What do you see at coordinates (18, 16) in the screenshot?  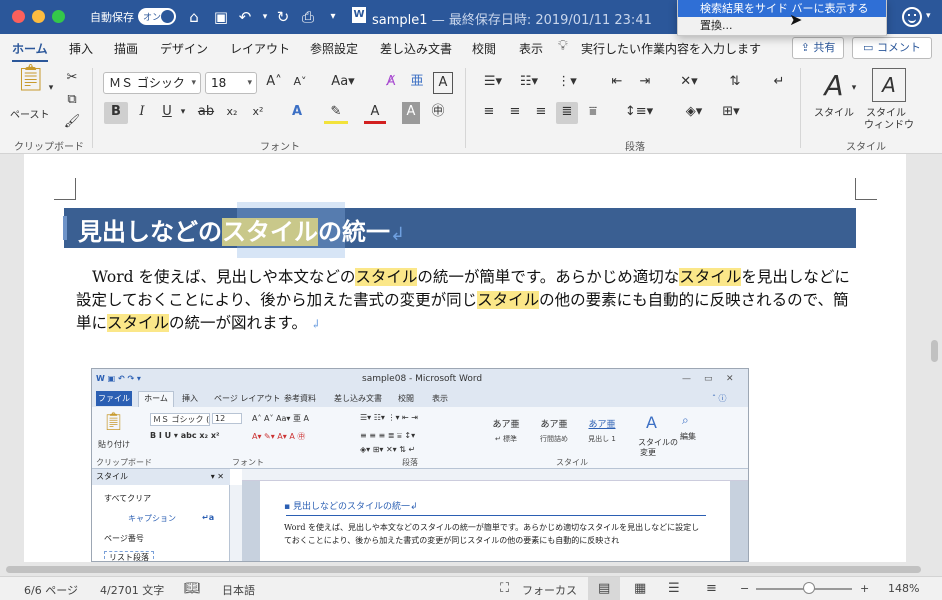 I see `close-window-button` at bounding box center [18, 16].